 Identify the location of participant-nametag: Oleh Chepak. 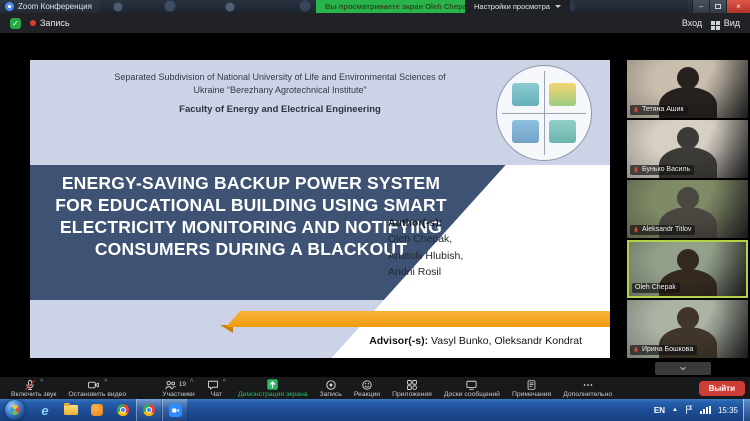
(656, 287).